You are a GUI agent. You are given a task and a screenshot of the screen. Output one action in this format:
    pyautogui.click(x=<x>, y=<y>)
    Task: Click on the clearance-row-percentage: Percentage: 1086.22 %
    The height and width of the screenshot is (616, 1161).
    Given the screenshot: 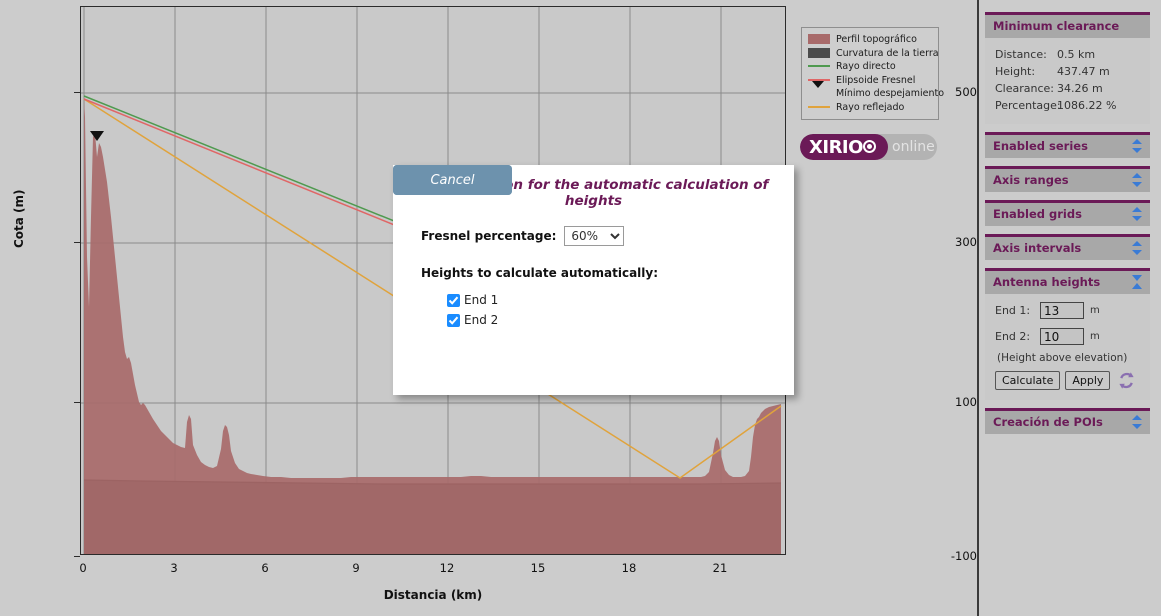 What is the action you would take?
    pyautogui.click(x=1069, y=105)
    